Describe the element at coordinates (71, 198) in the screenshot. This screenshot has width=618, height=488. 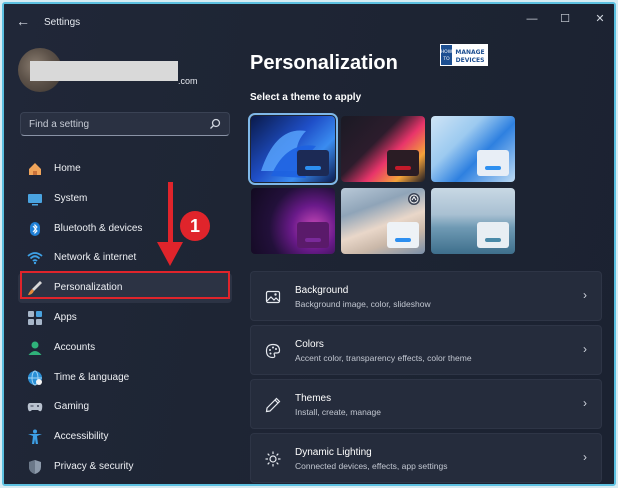
I see `sidebar-item-label: System` at that location.